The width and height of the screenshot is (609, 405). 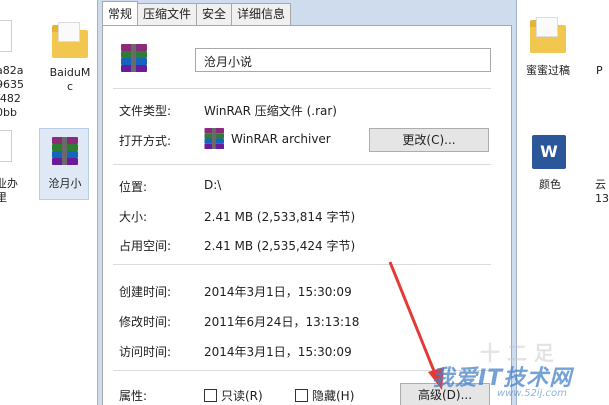 What do you see at coordinates (65, 183) in the screenshot?
I see `desktop-icon-label: 沧月小` at bounding box center [65, 183].